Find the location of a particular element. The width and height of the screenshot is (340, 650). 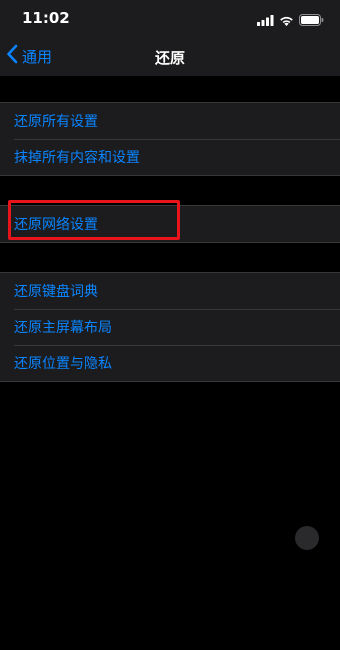

reset-location-privacy-row: 还原位置与隐私 is located at coordinates (170, 363).